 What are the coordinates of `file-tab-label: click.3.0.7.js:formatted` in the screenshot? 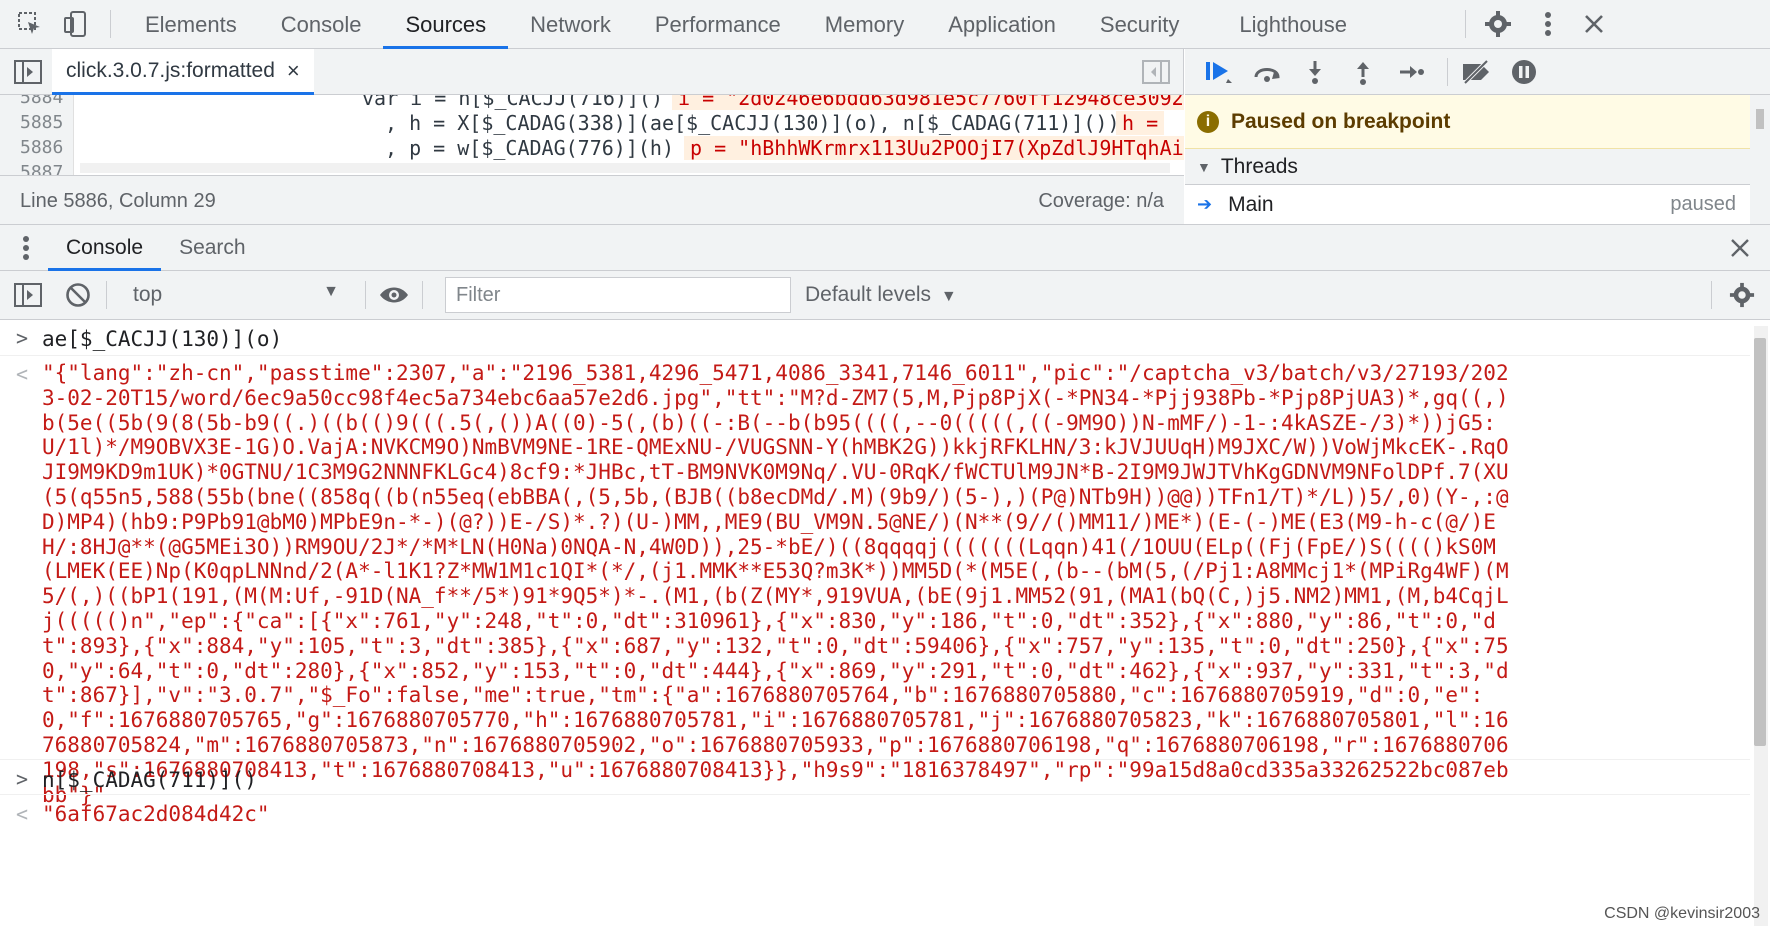 It's located at (170, 70).